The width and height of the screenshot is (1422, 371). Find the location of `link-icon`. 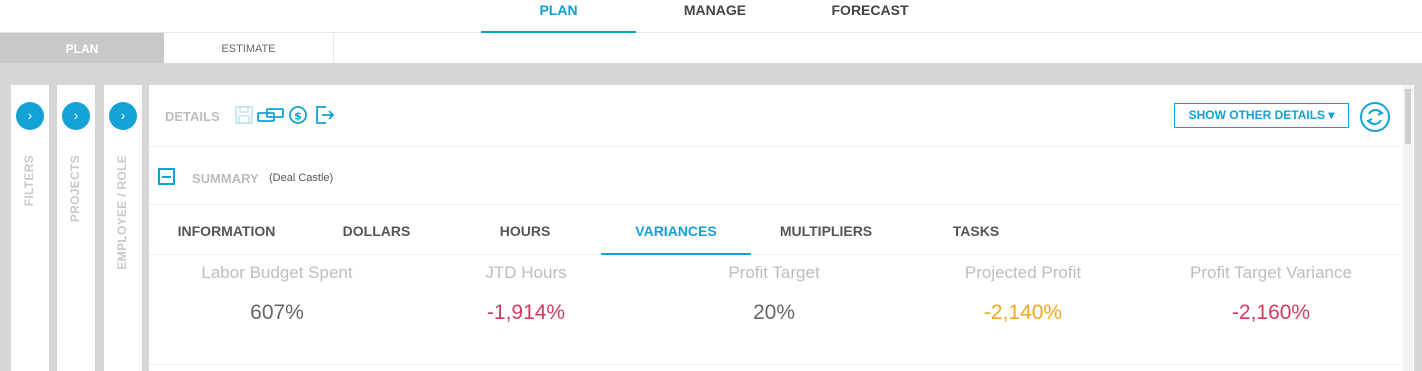

link-icon is located at coordinates (271, 116).